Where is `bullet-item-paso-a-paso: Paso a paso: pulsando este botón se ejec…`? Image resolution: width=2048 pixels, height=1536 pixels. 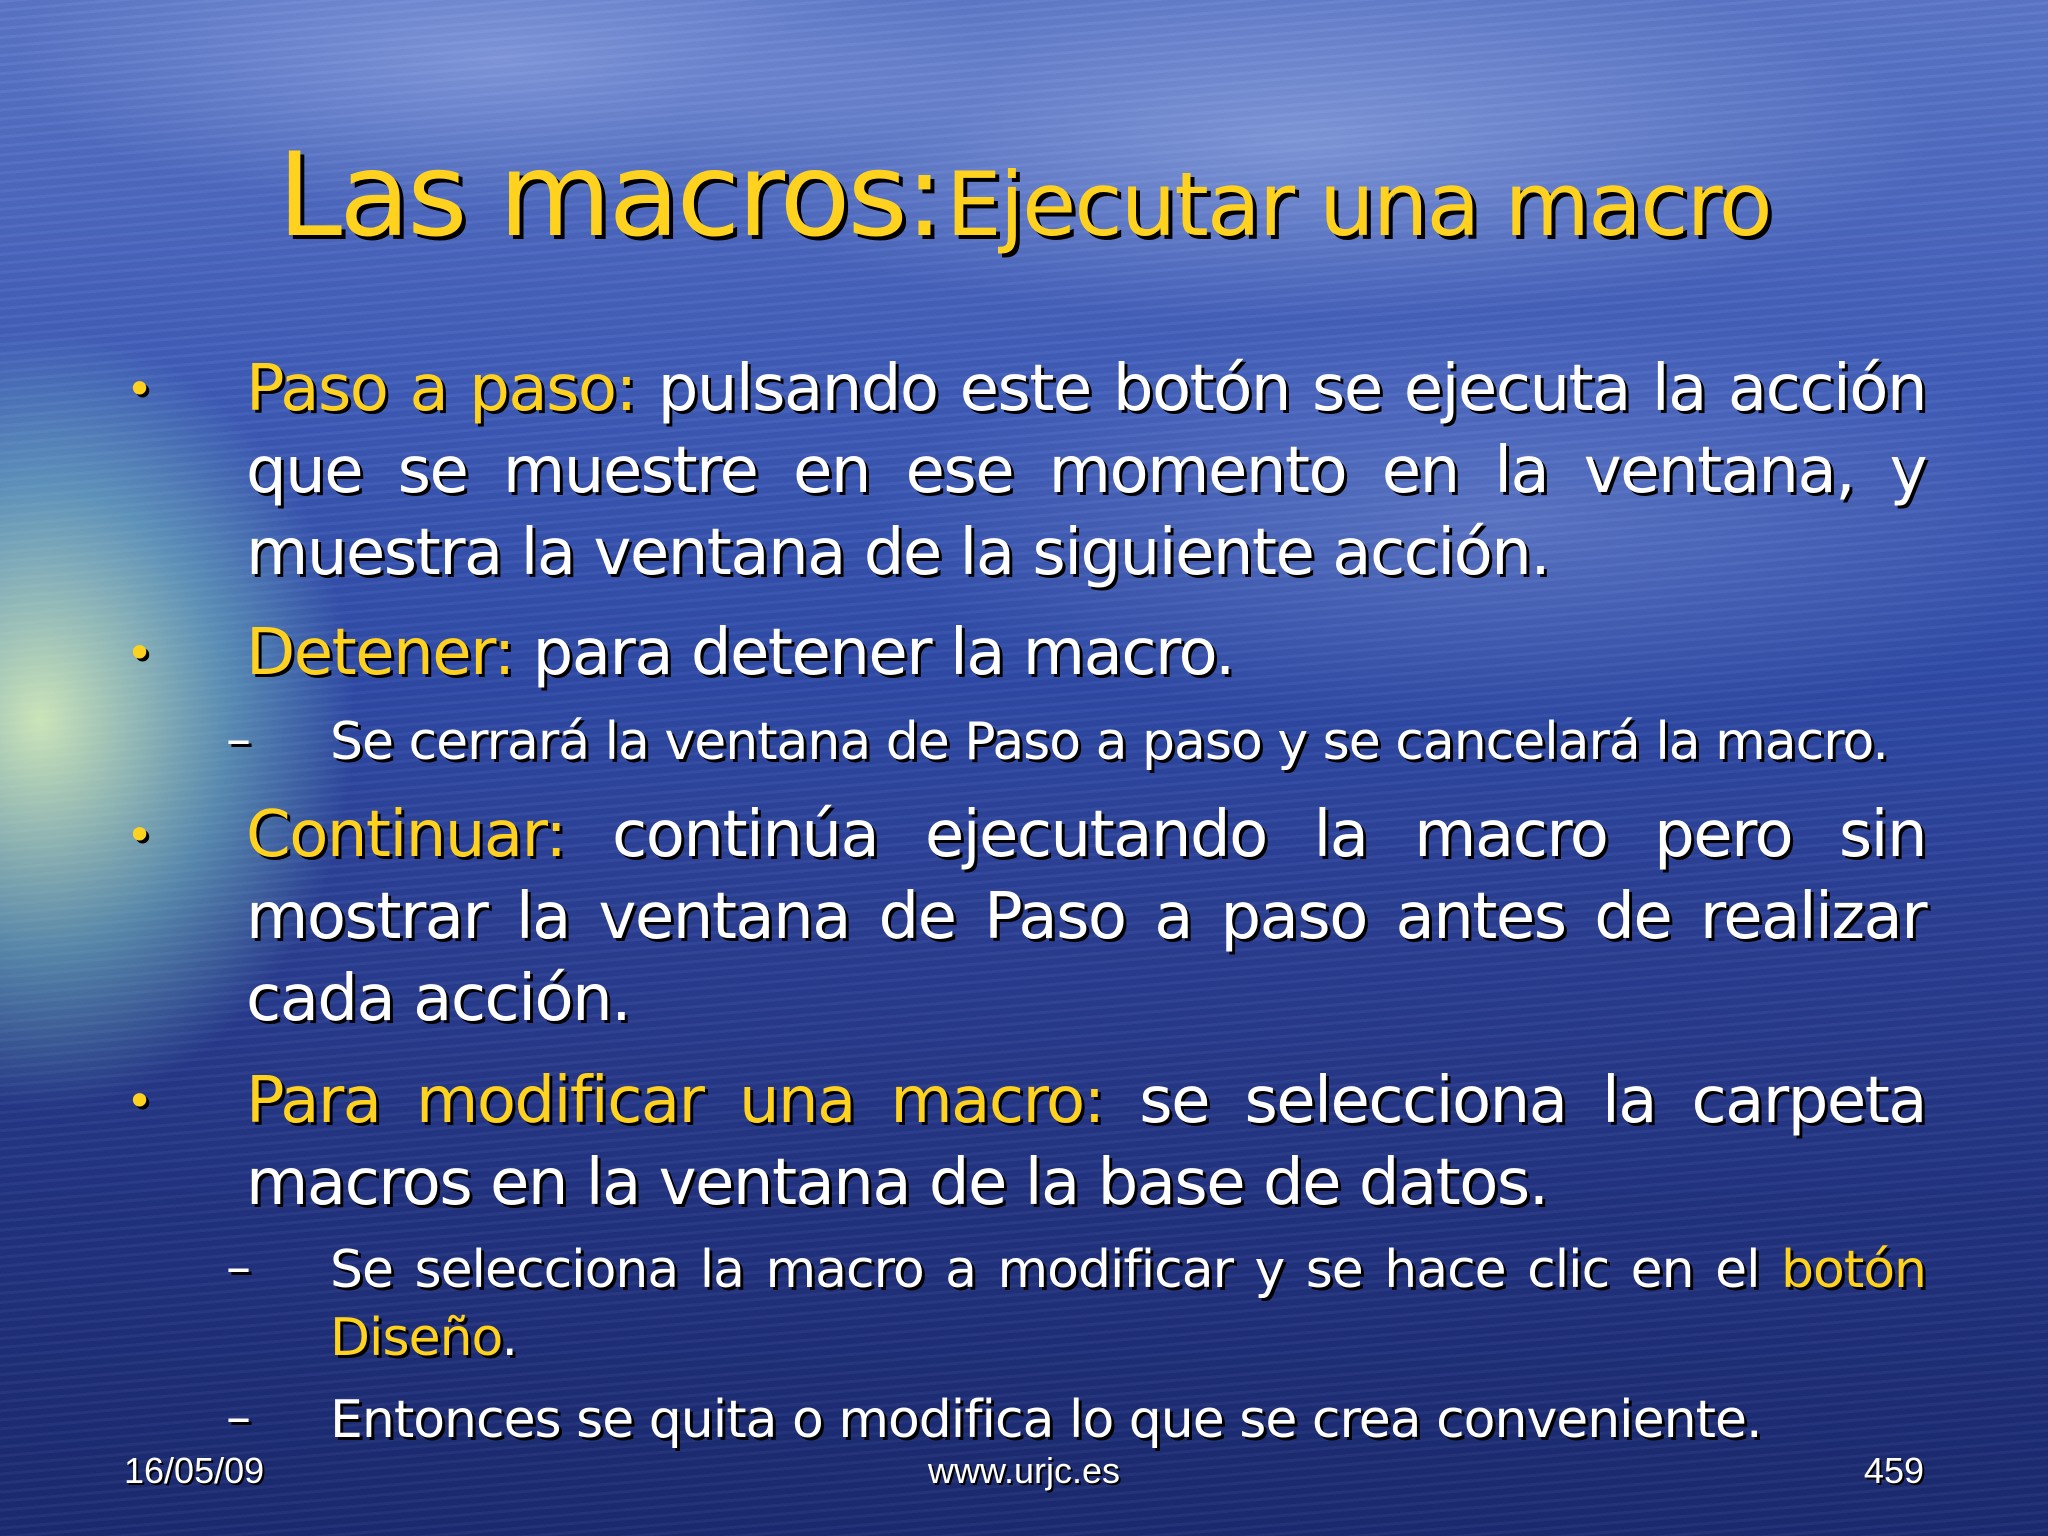
bullet-item-paso-a-paso: Paso a paso: pulsando este botón se ejec… is located at coordinates (1087, 471).